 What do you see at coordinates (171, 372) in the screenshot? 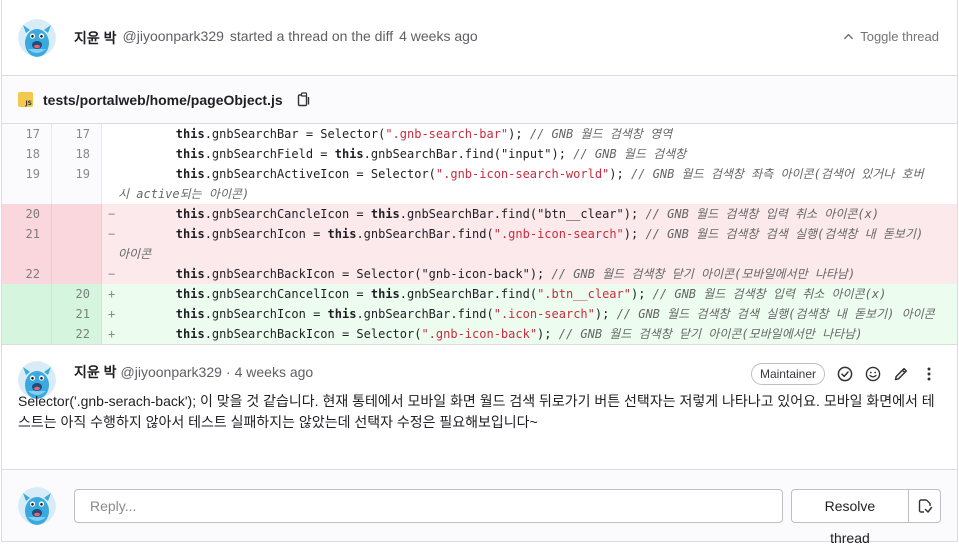
I see `comment-author-handle: @jiyoonpark329` at bounding box center [171, 372].